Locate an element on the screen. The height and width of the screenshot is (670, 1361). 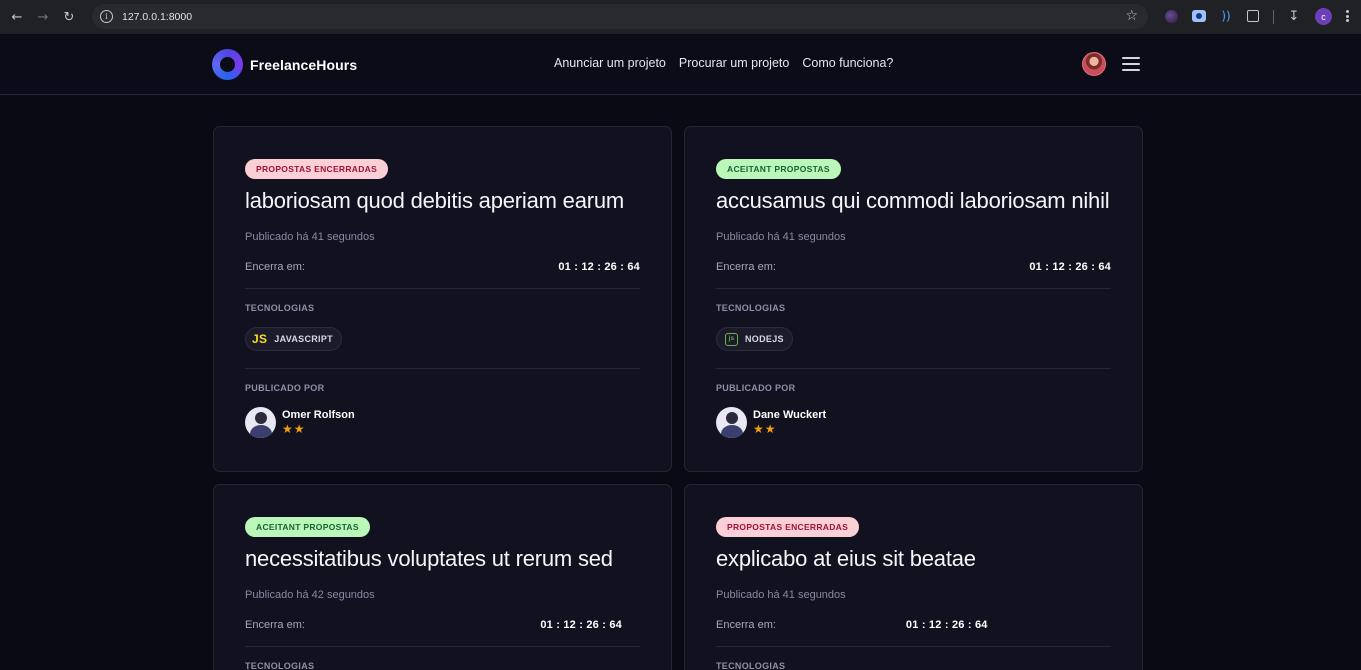
published-time: Publicado há 42 segundos is located at coordinates (310, 595).